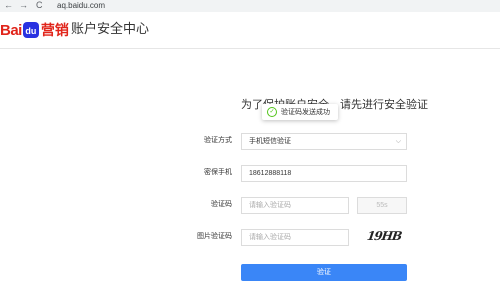 The width and height of the screenshot is (500, 287). Describe the element at coordinates (382, 205) in the screenshot. I see `resend-sms-button: 55s` at that location.